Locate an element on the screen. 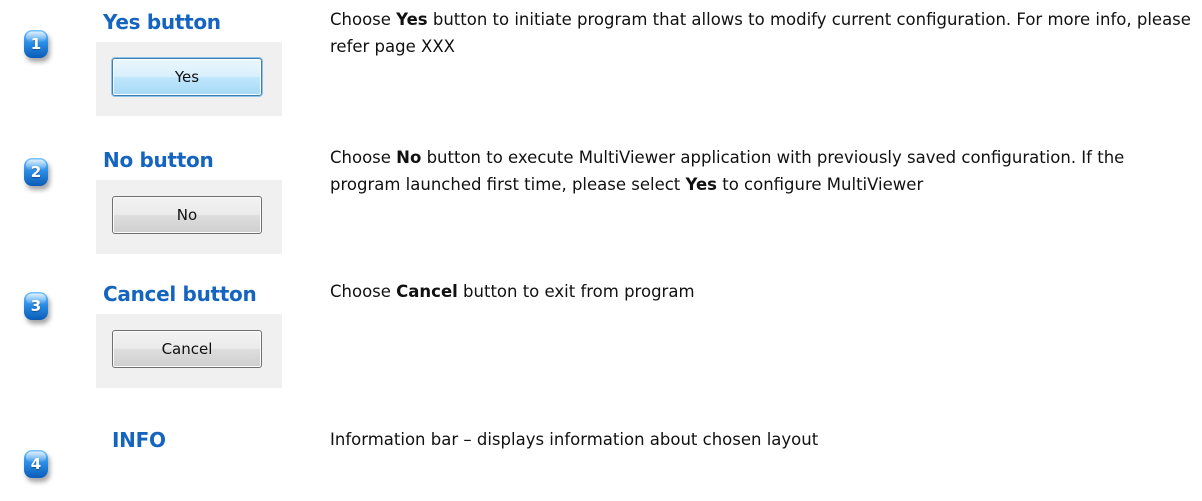 The image size is (1202, 501). button-preview-panel: Yes is located at coordinates (189, 79).